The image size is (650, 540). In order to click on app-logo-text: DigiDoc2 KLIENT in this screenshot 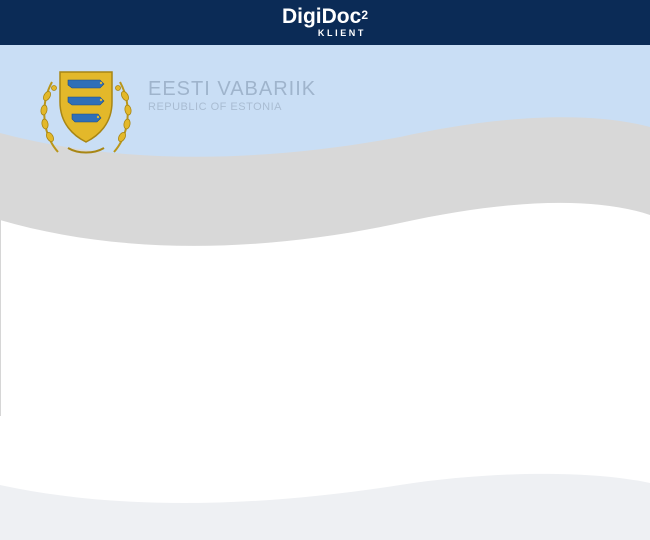, I will do `click(325, 22)`.